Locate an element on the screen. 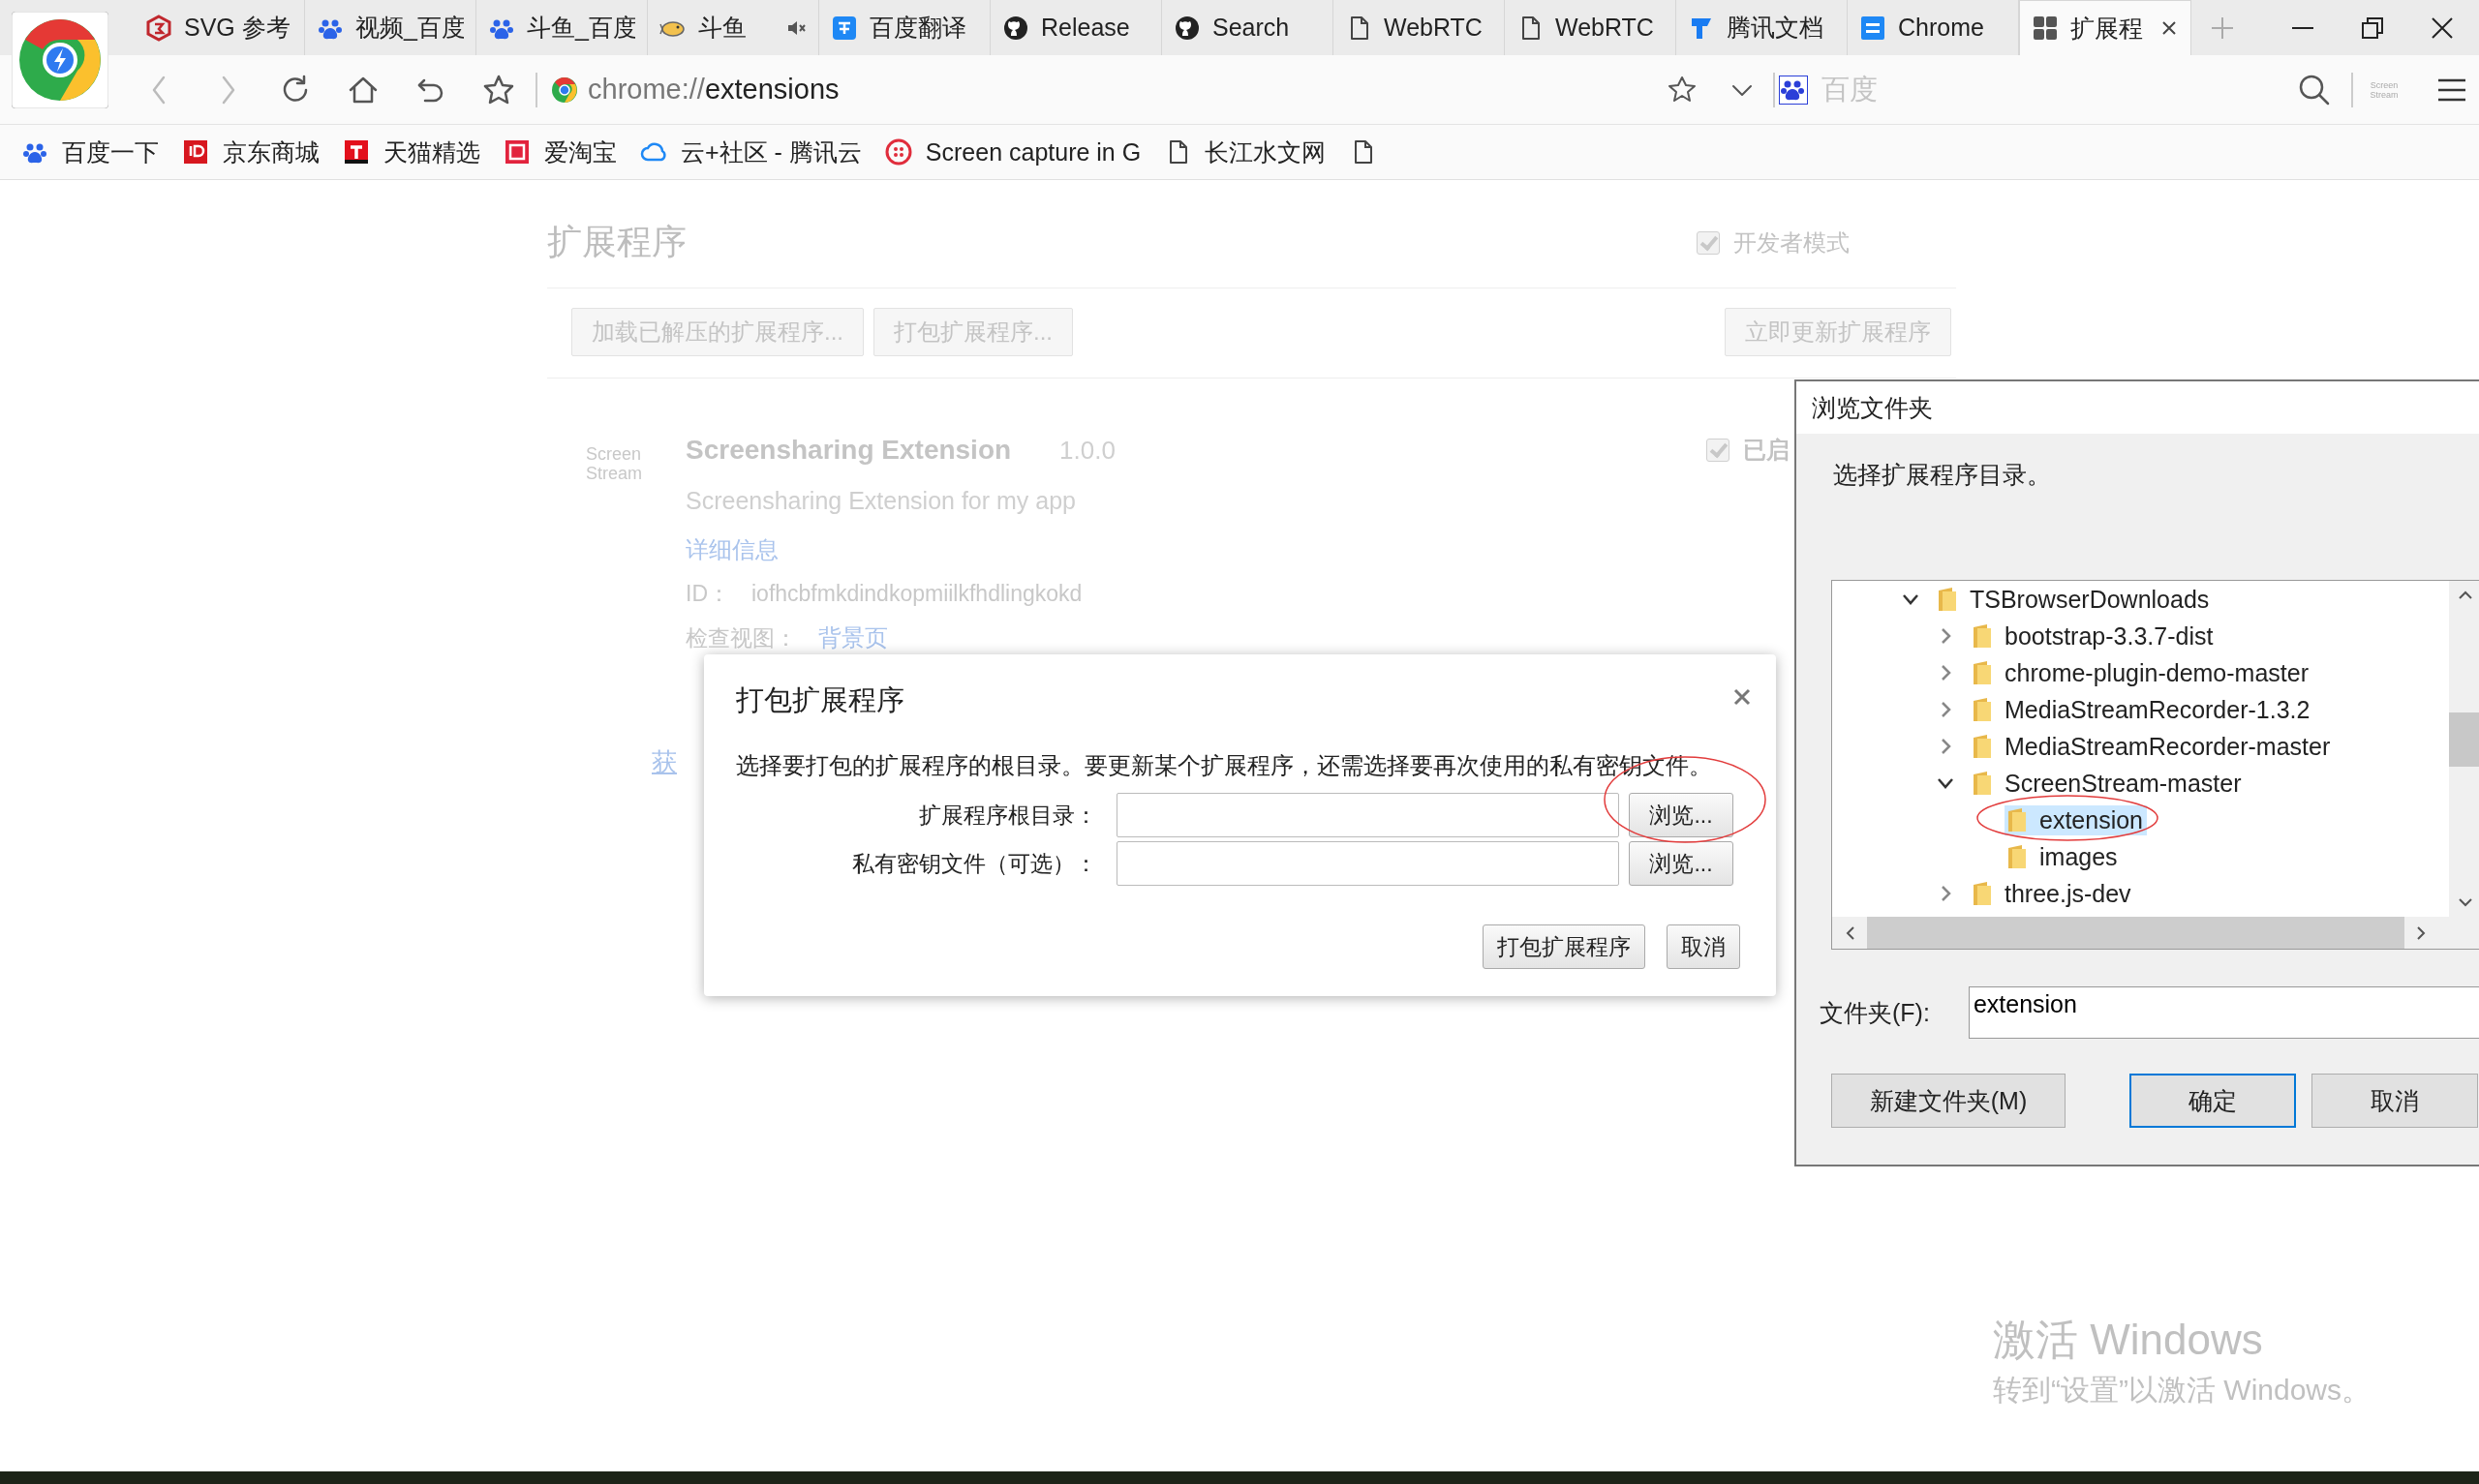  tab-title: 扩展程 is located at coordinates (2107, 28).